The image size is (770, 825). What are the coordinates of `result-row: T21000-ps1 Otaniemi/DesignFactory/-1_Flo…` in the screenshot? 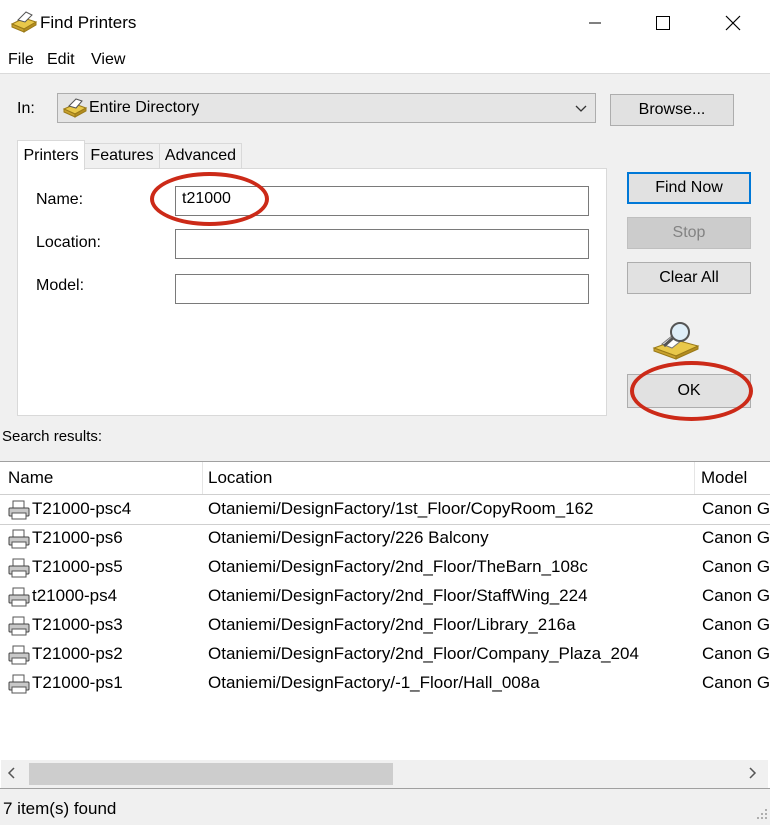 It's located at (385, 683).